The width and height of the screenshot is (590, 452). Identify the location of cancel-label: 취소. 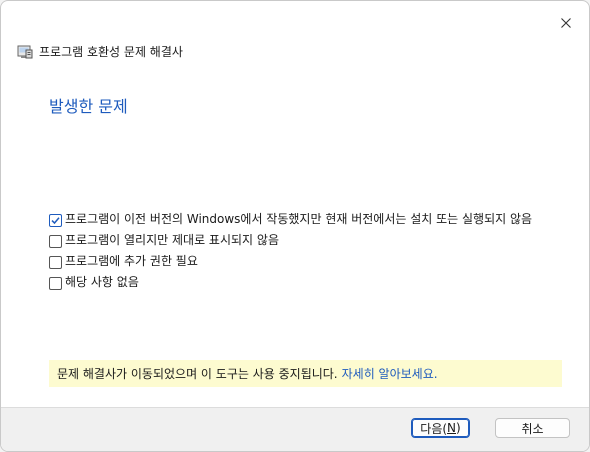
(532, 428).